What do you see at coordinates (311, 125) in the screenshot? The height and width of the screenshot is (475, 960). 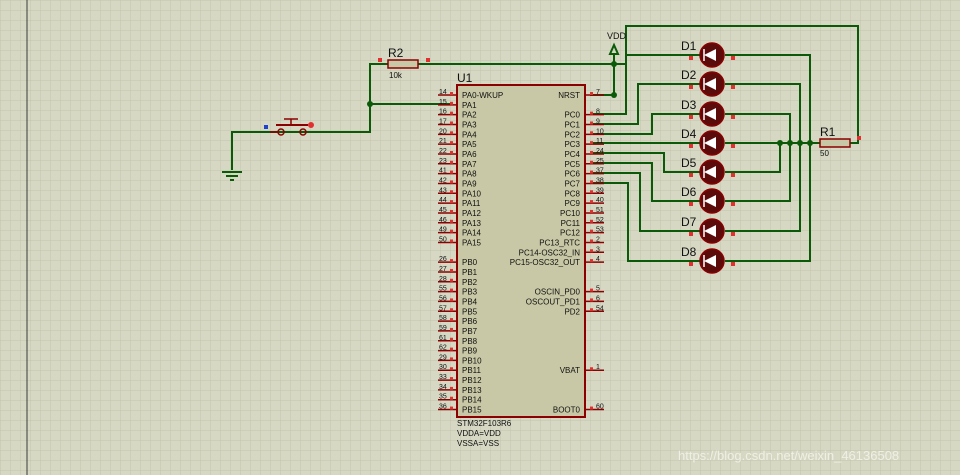 I see `button-actuator` at bounding box center [311, 125].